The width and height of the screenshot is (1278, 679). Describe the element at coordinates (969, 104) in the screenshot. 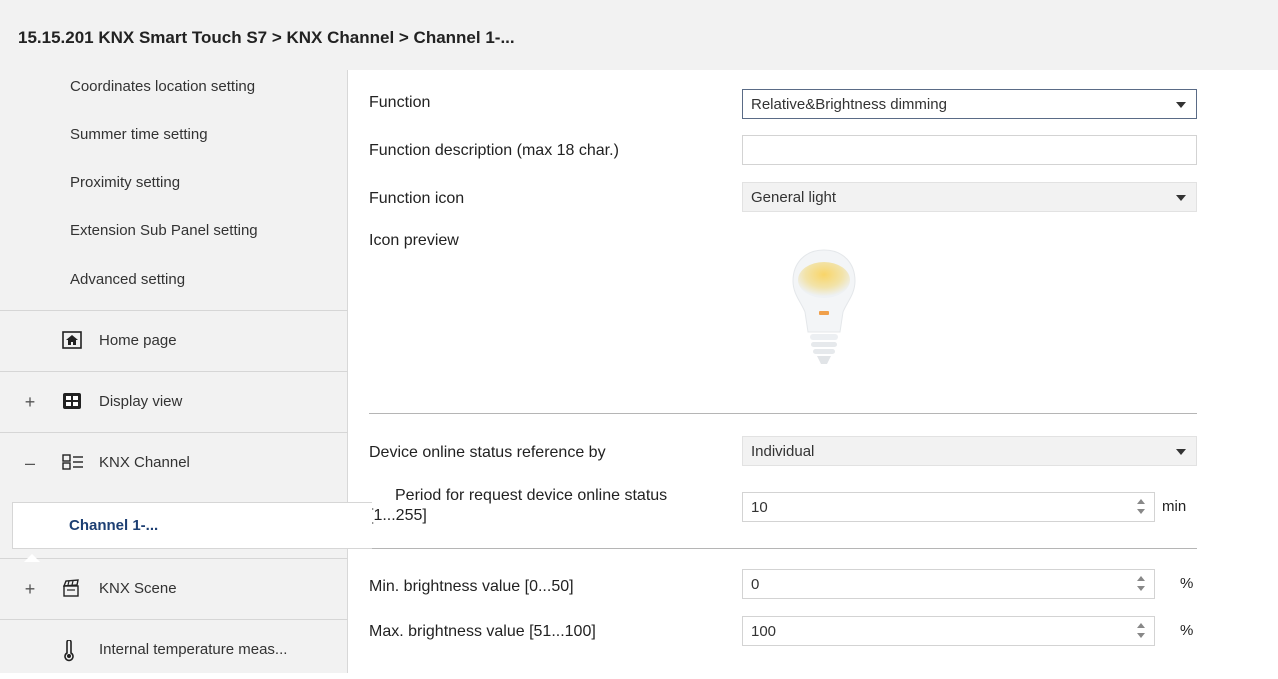

I see `function-select: Relative&Brightness dimming` at that location.